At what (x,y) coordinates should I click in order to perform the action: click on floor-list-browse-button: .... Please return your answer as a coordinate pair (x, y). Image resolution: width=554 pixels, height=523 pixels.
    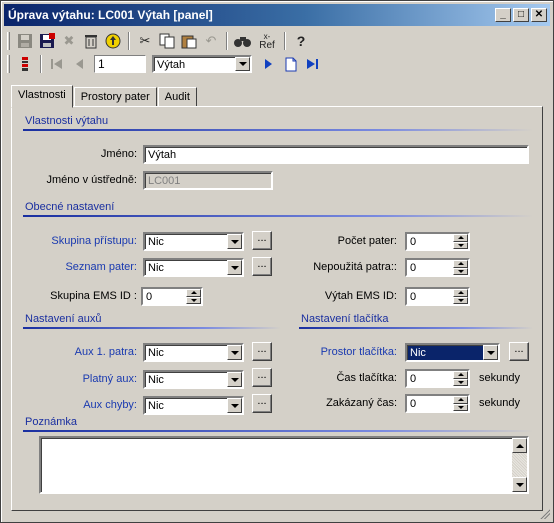
    Looking at the image, I should click on (262, 266).